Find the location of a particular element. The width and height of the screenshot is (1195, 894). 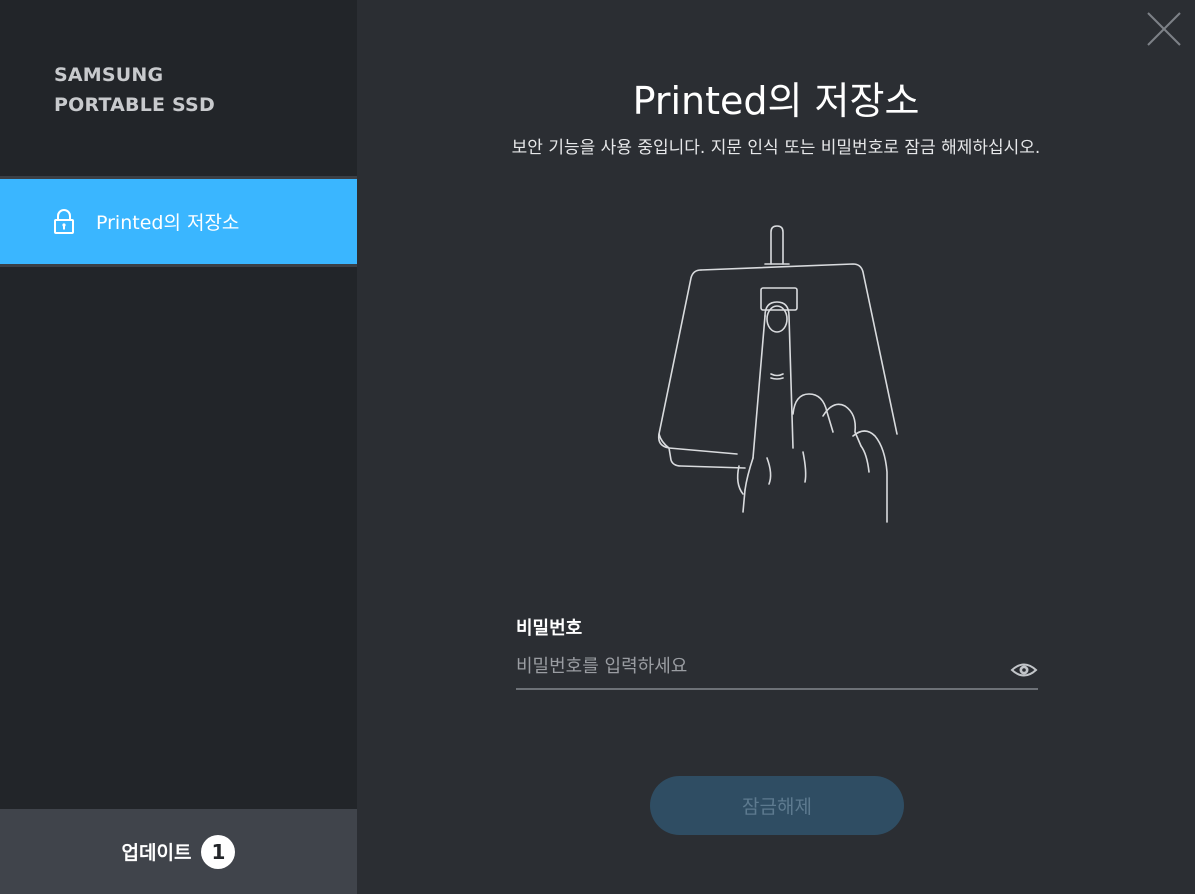

eye-icon is located at coordinates (1024, 670).